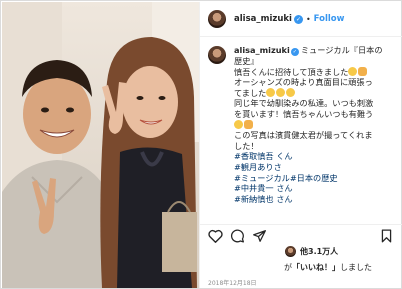 This screenshot has width=402, height=289. I want to click on hashtag-link: #新納慎也 さん, so click(315, 199).